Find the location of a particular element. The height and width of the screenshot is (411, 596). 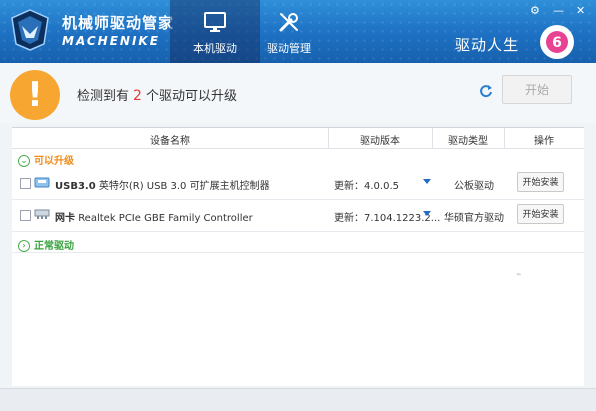

scroll-indicator-icon: ⌁ is located at coordinates (519, 275).